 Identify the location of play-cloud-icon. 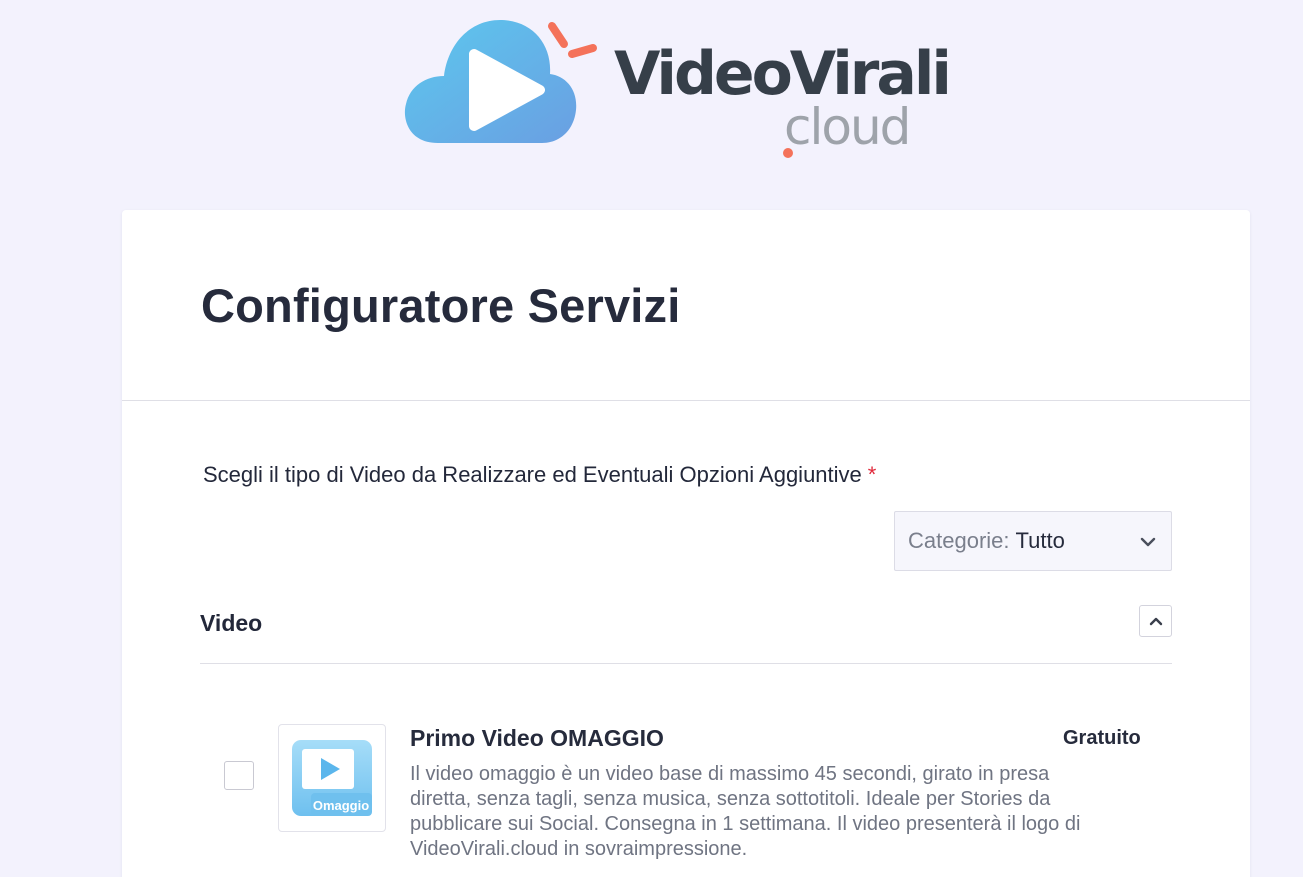
(500, 81).